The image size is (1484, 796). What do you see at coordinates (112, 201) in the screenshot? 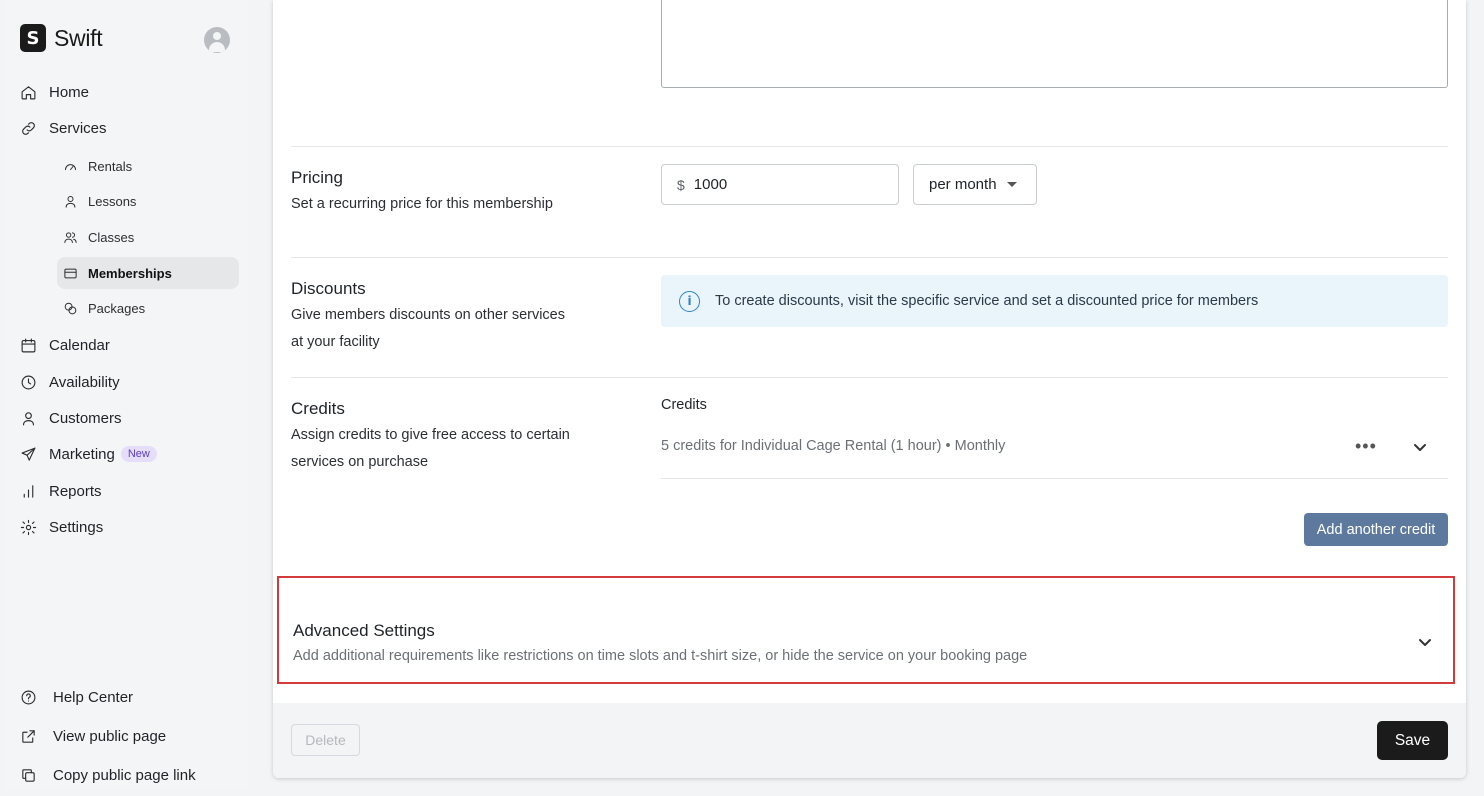
I see `sidebar-subitem-label: Lessons` at bounding box center [112, 201].